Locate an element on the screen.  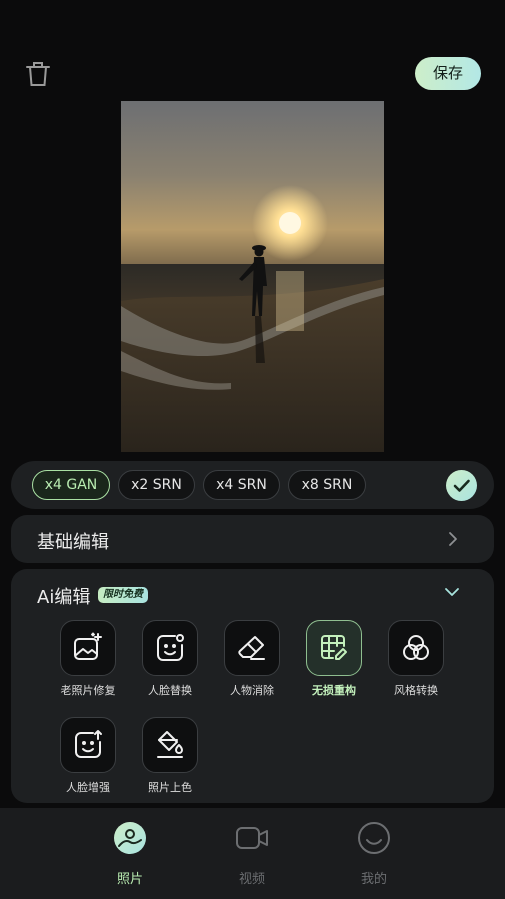
paint-bucket-icon is located at coordinates (170, 744).